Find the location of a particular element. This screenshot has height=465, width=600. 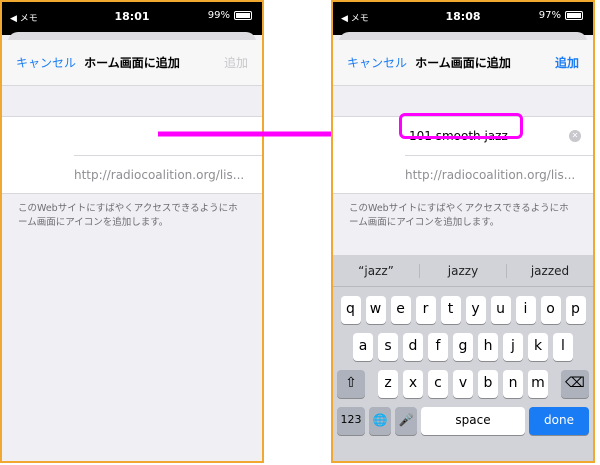

key-u: u is located at coordinates (500, 310).